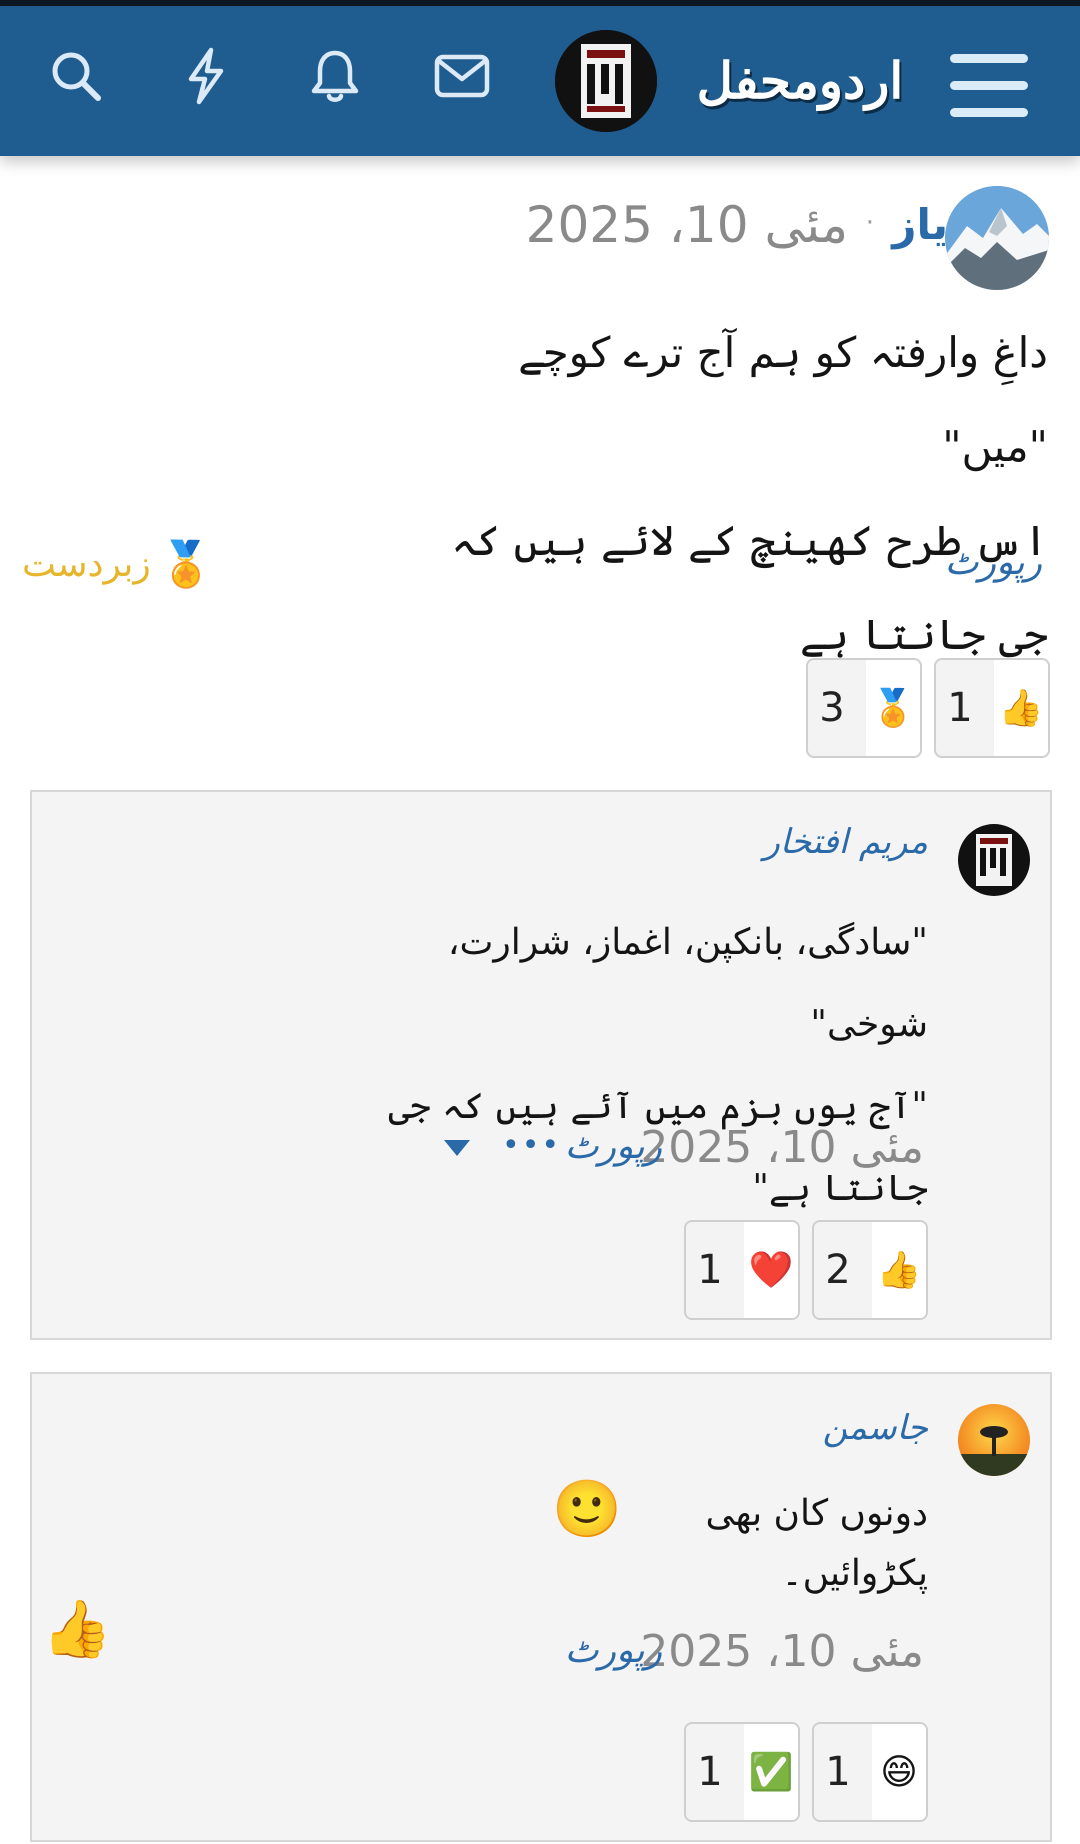 The height and width of the screenshot is (1844, 1080). Describe the element at coordinates (206, 76) in the screenshot. I see `lightning-icon` at that location.